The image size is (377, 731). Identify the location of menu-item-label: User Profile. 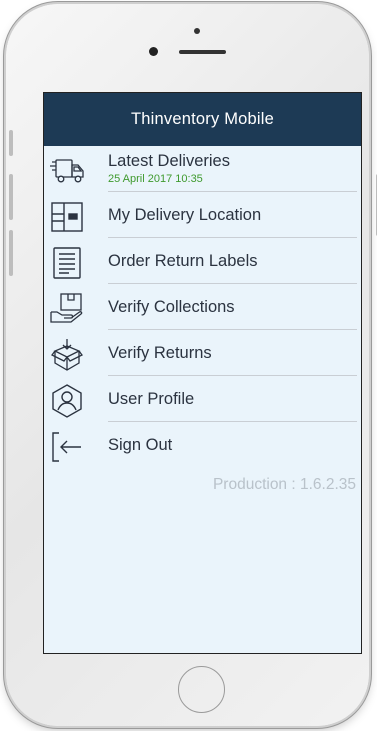
(151, 399).